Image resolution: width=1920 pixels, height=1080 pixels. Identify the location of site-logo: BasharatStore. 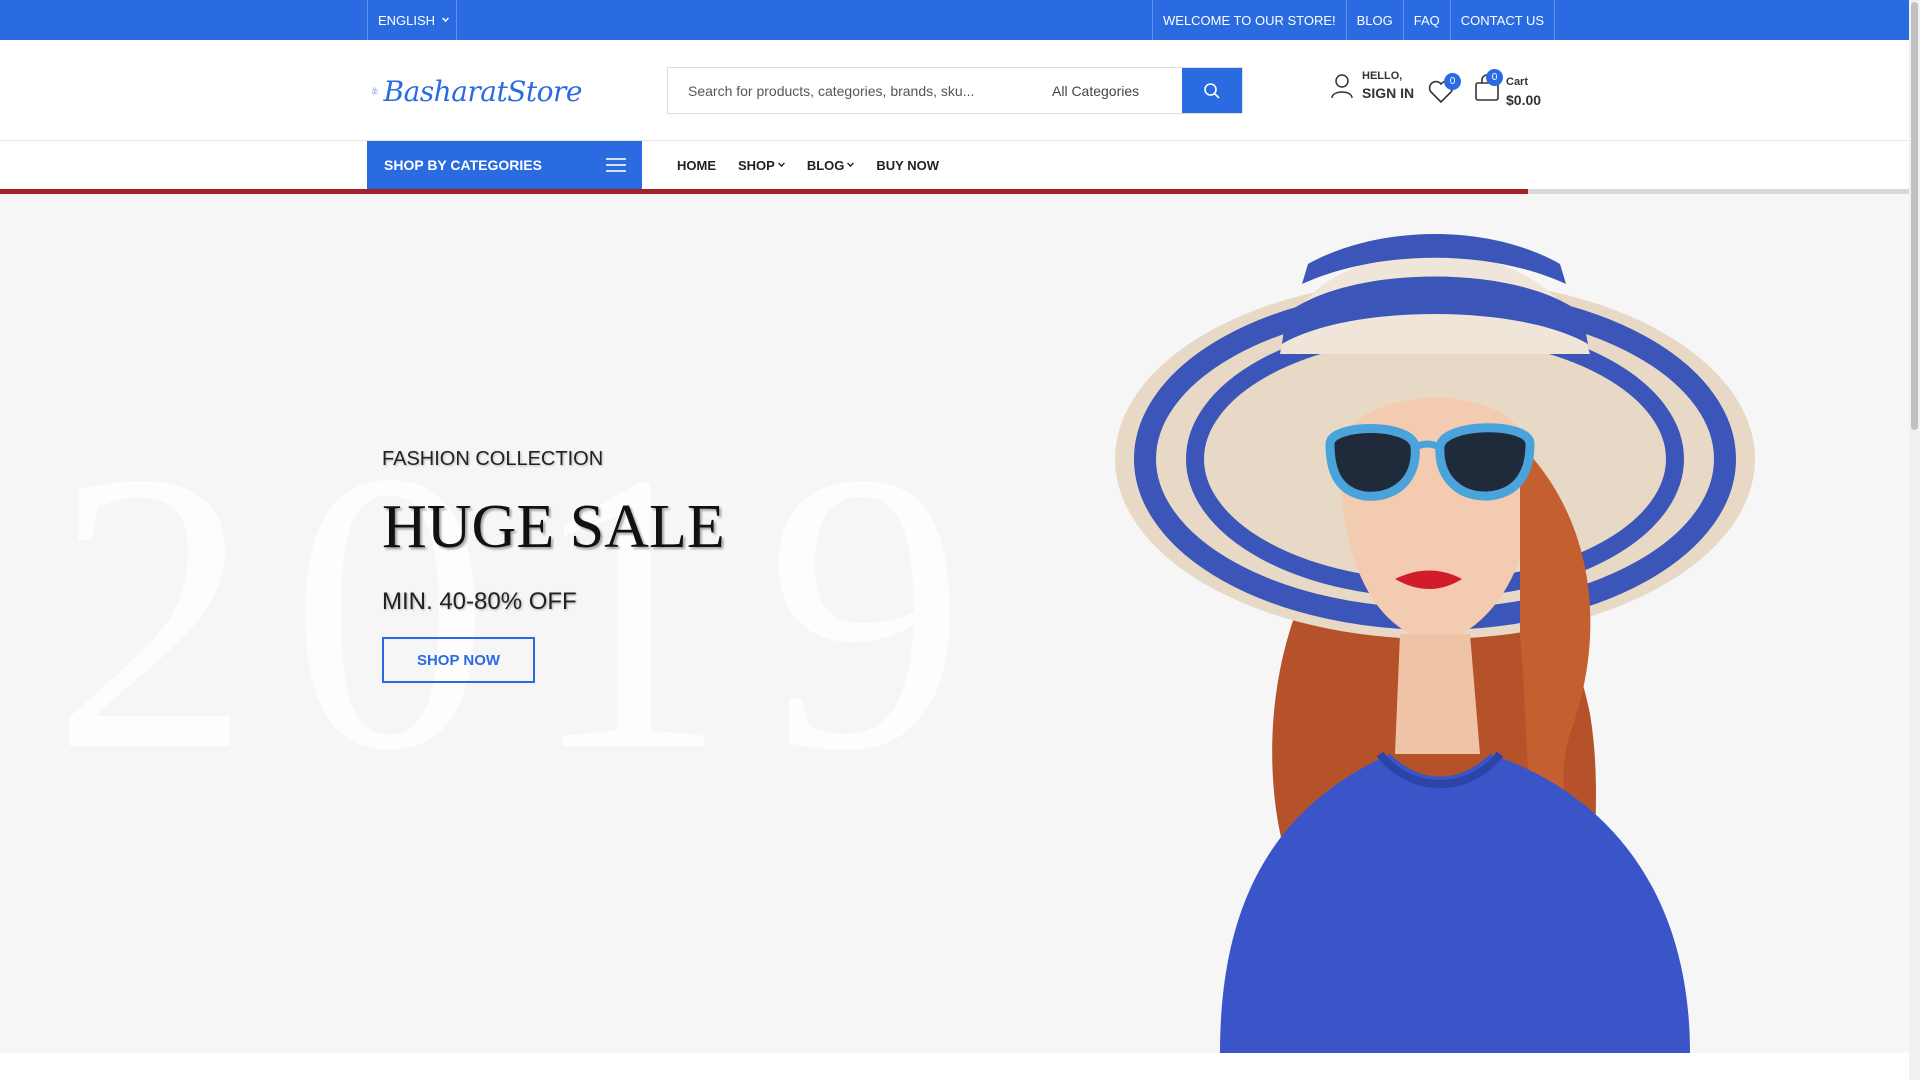
(477, 91).